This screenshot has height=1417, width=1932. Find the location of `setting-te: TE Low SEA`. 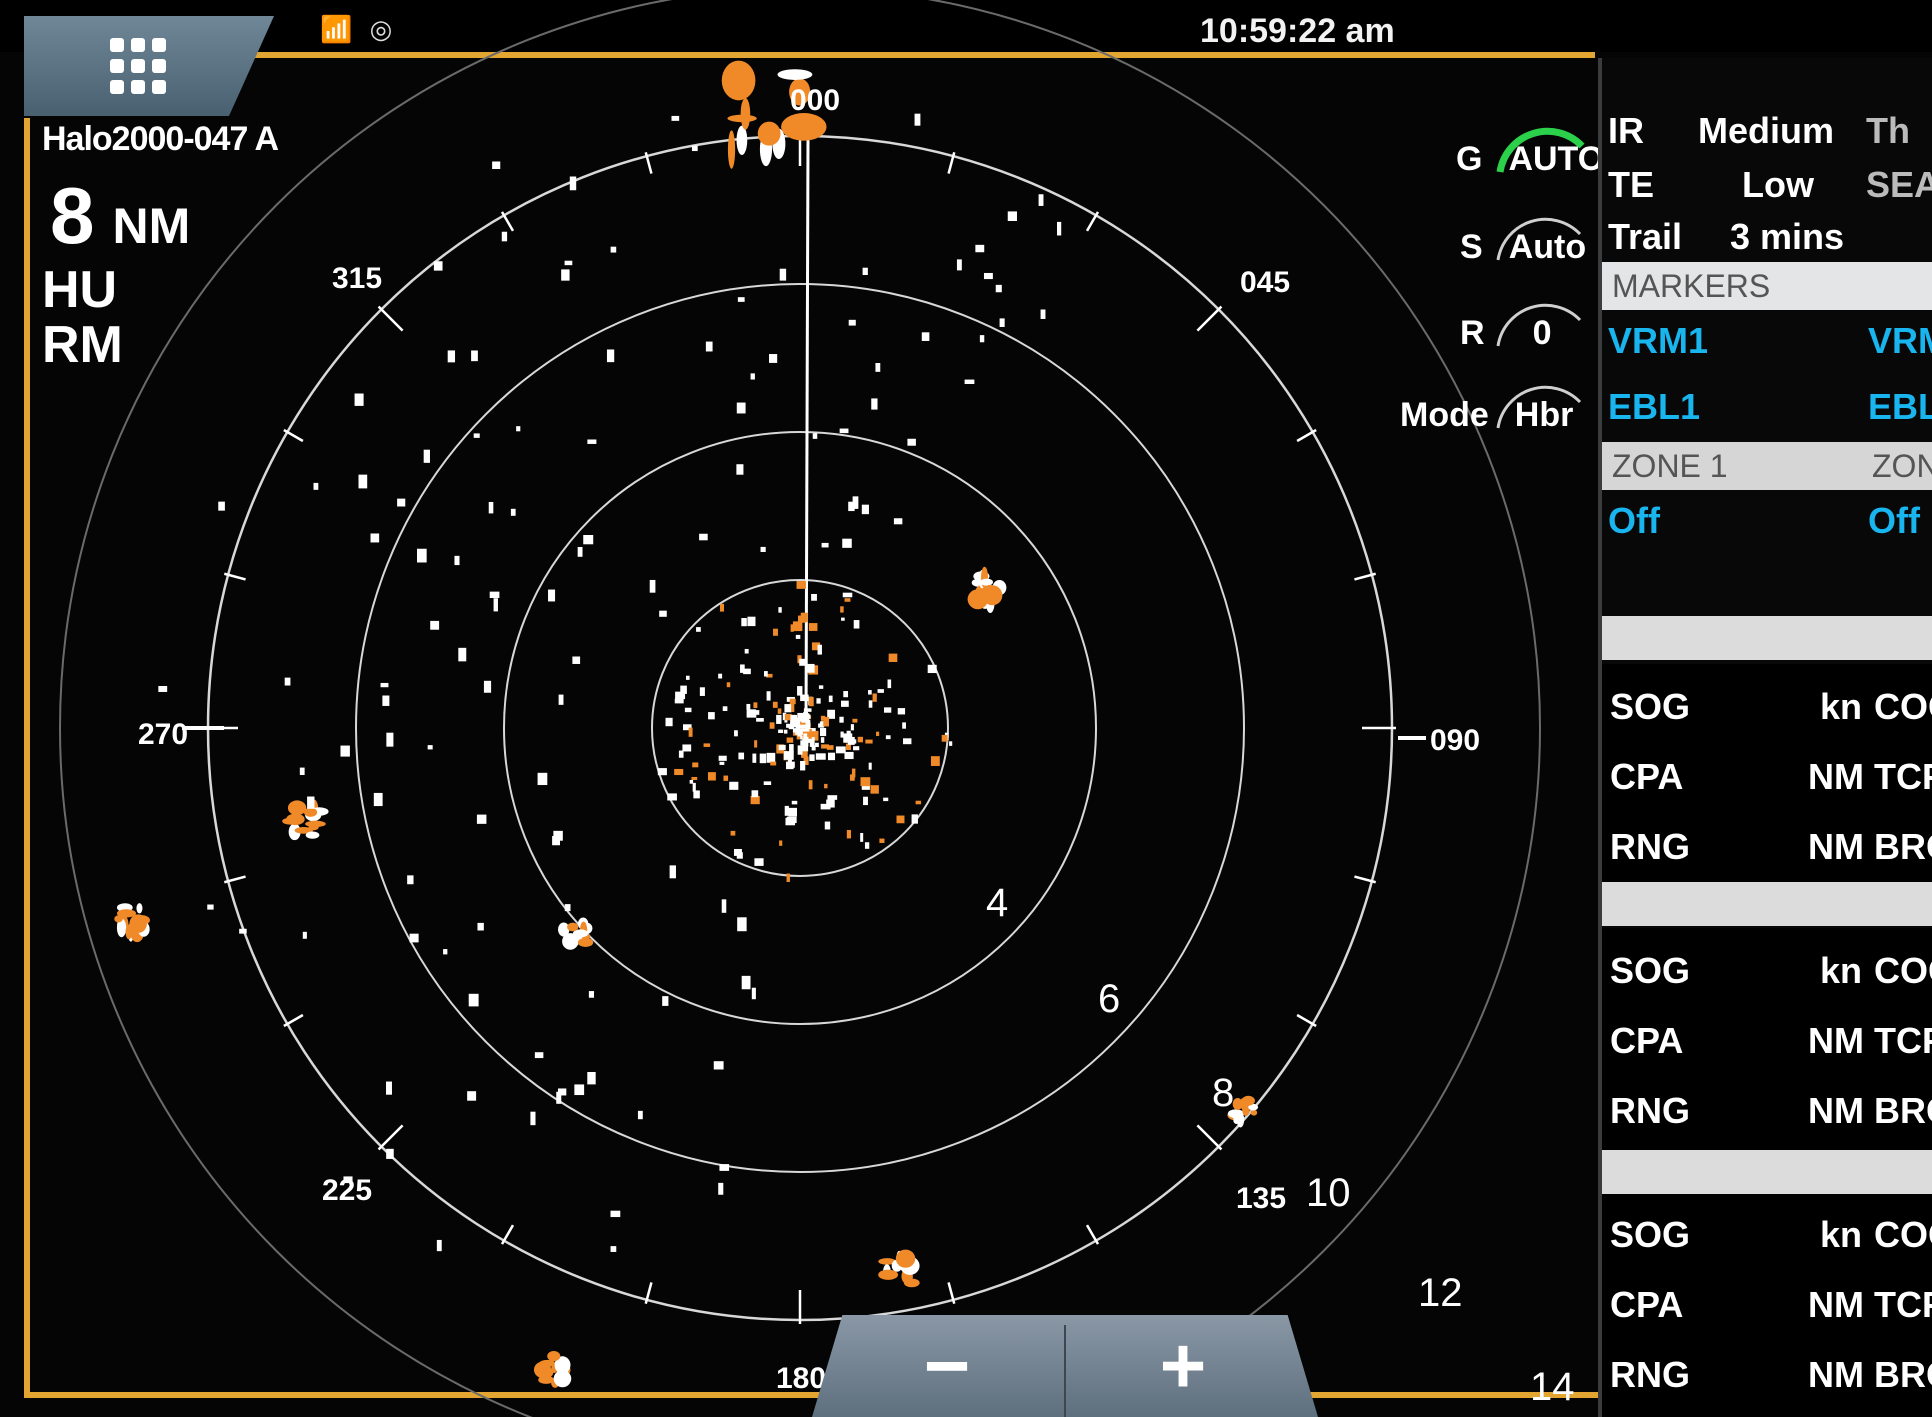

setting-te: TE Low SEA is located at coordinates (1770, 185).